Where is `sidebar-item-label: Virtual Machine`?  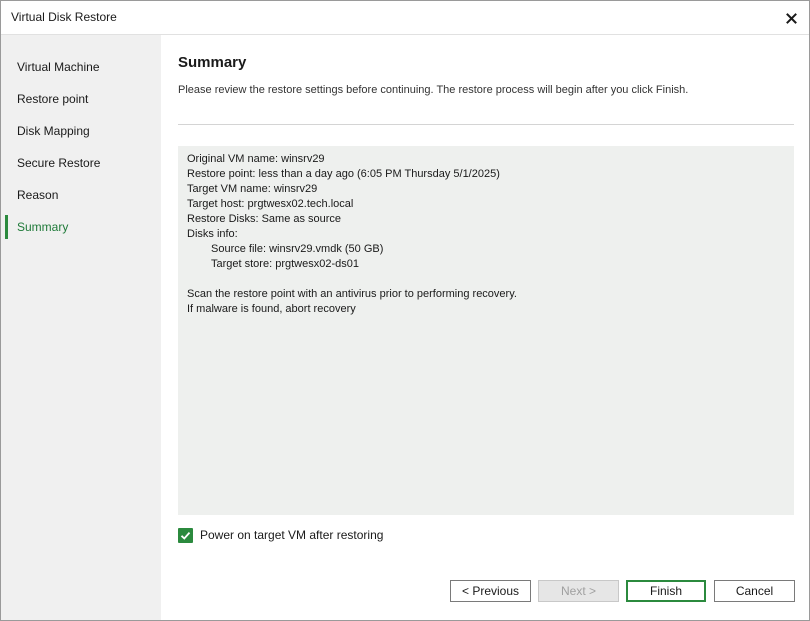
sidebar-item-label: Virtual Machine is located at coordinates (58, 67).